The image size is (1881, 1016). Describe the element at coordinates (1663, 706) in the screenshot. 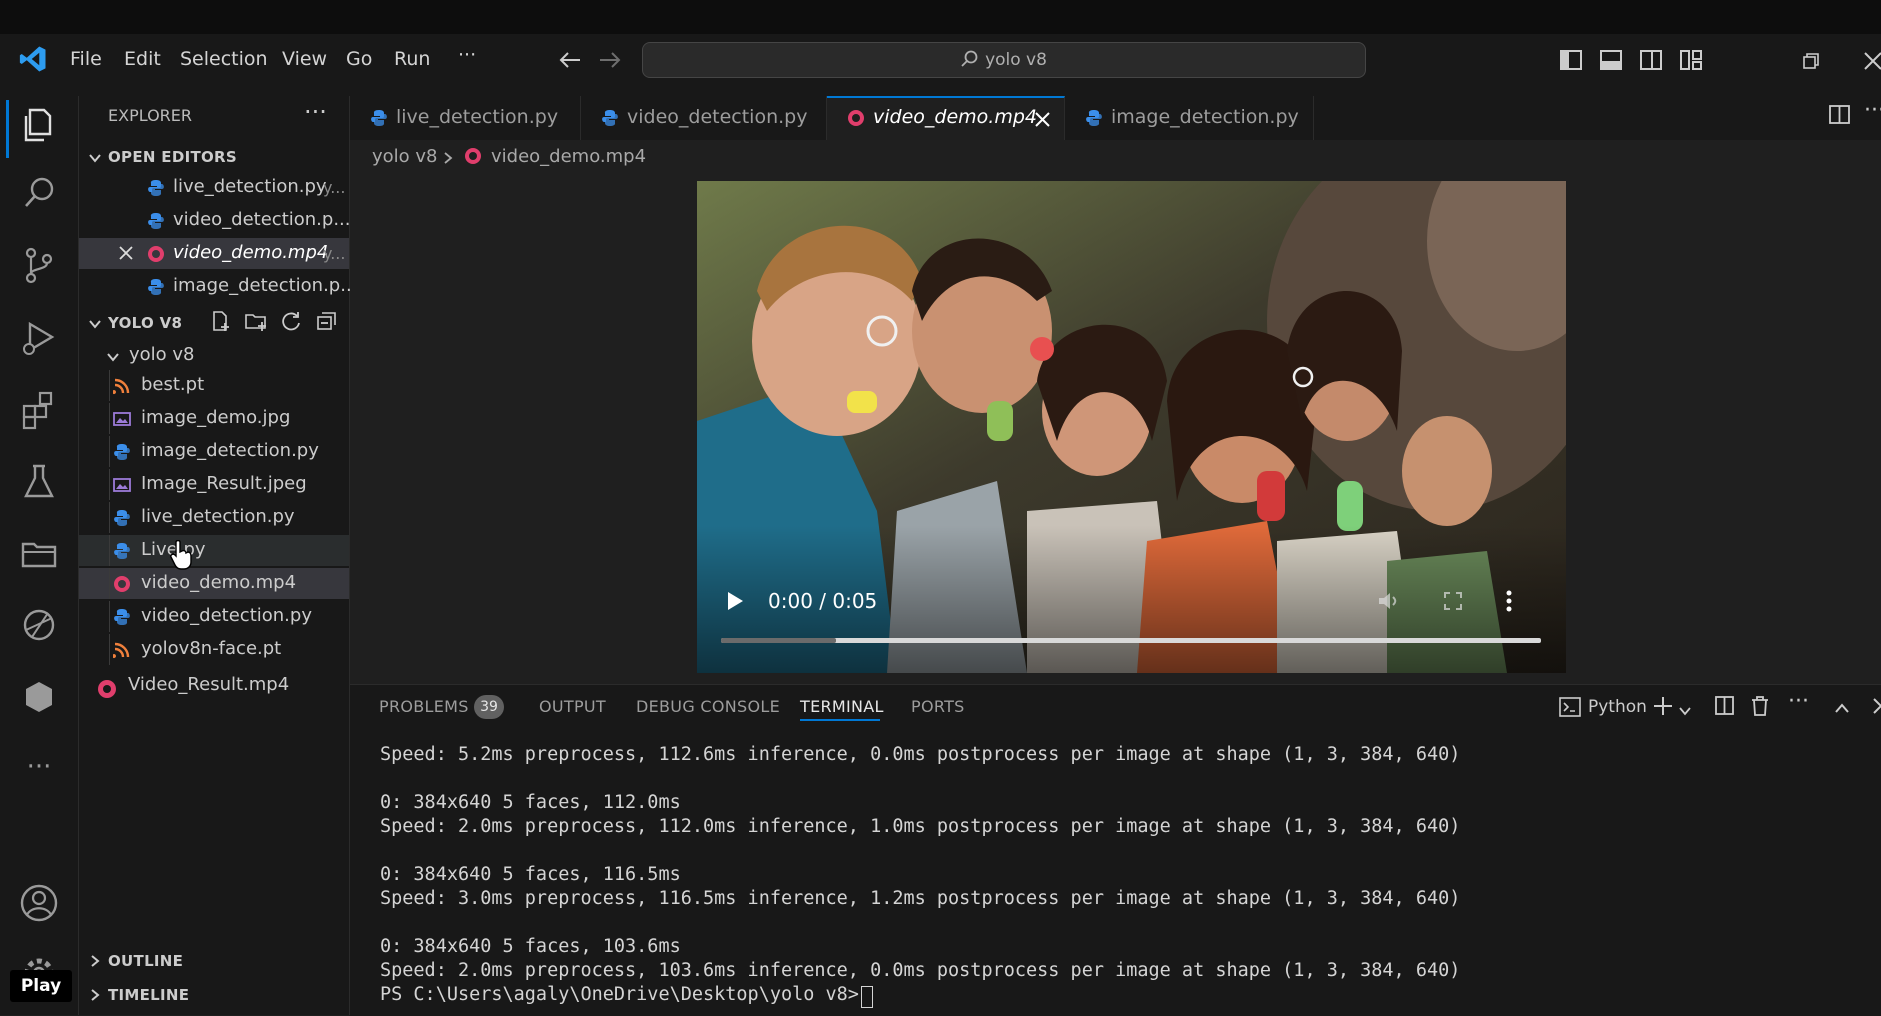

I see `add-terminal-icon` at that location.